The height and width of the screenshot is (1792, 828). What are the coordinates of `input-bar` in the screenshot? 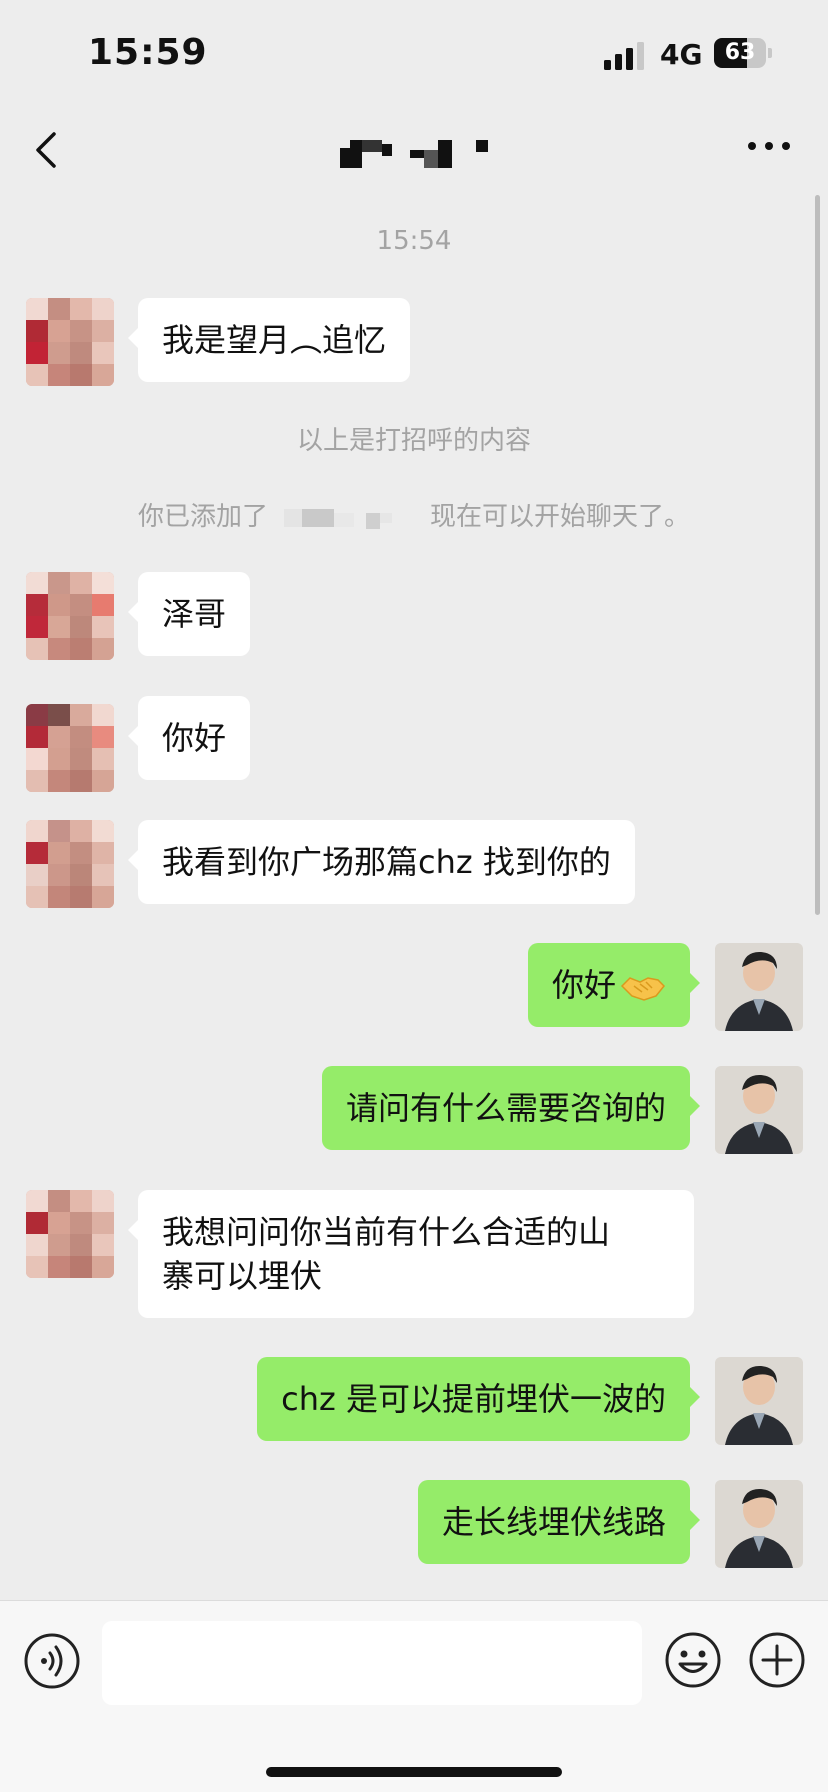 It's located at (414, 1696).